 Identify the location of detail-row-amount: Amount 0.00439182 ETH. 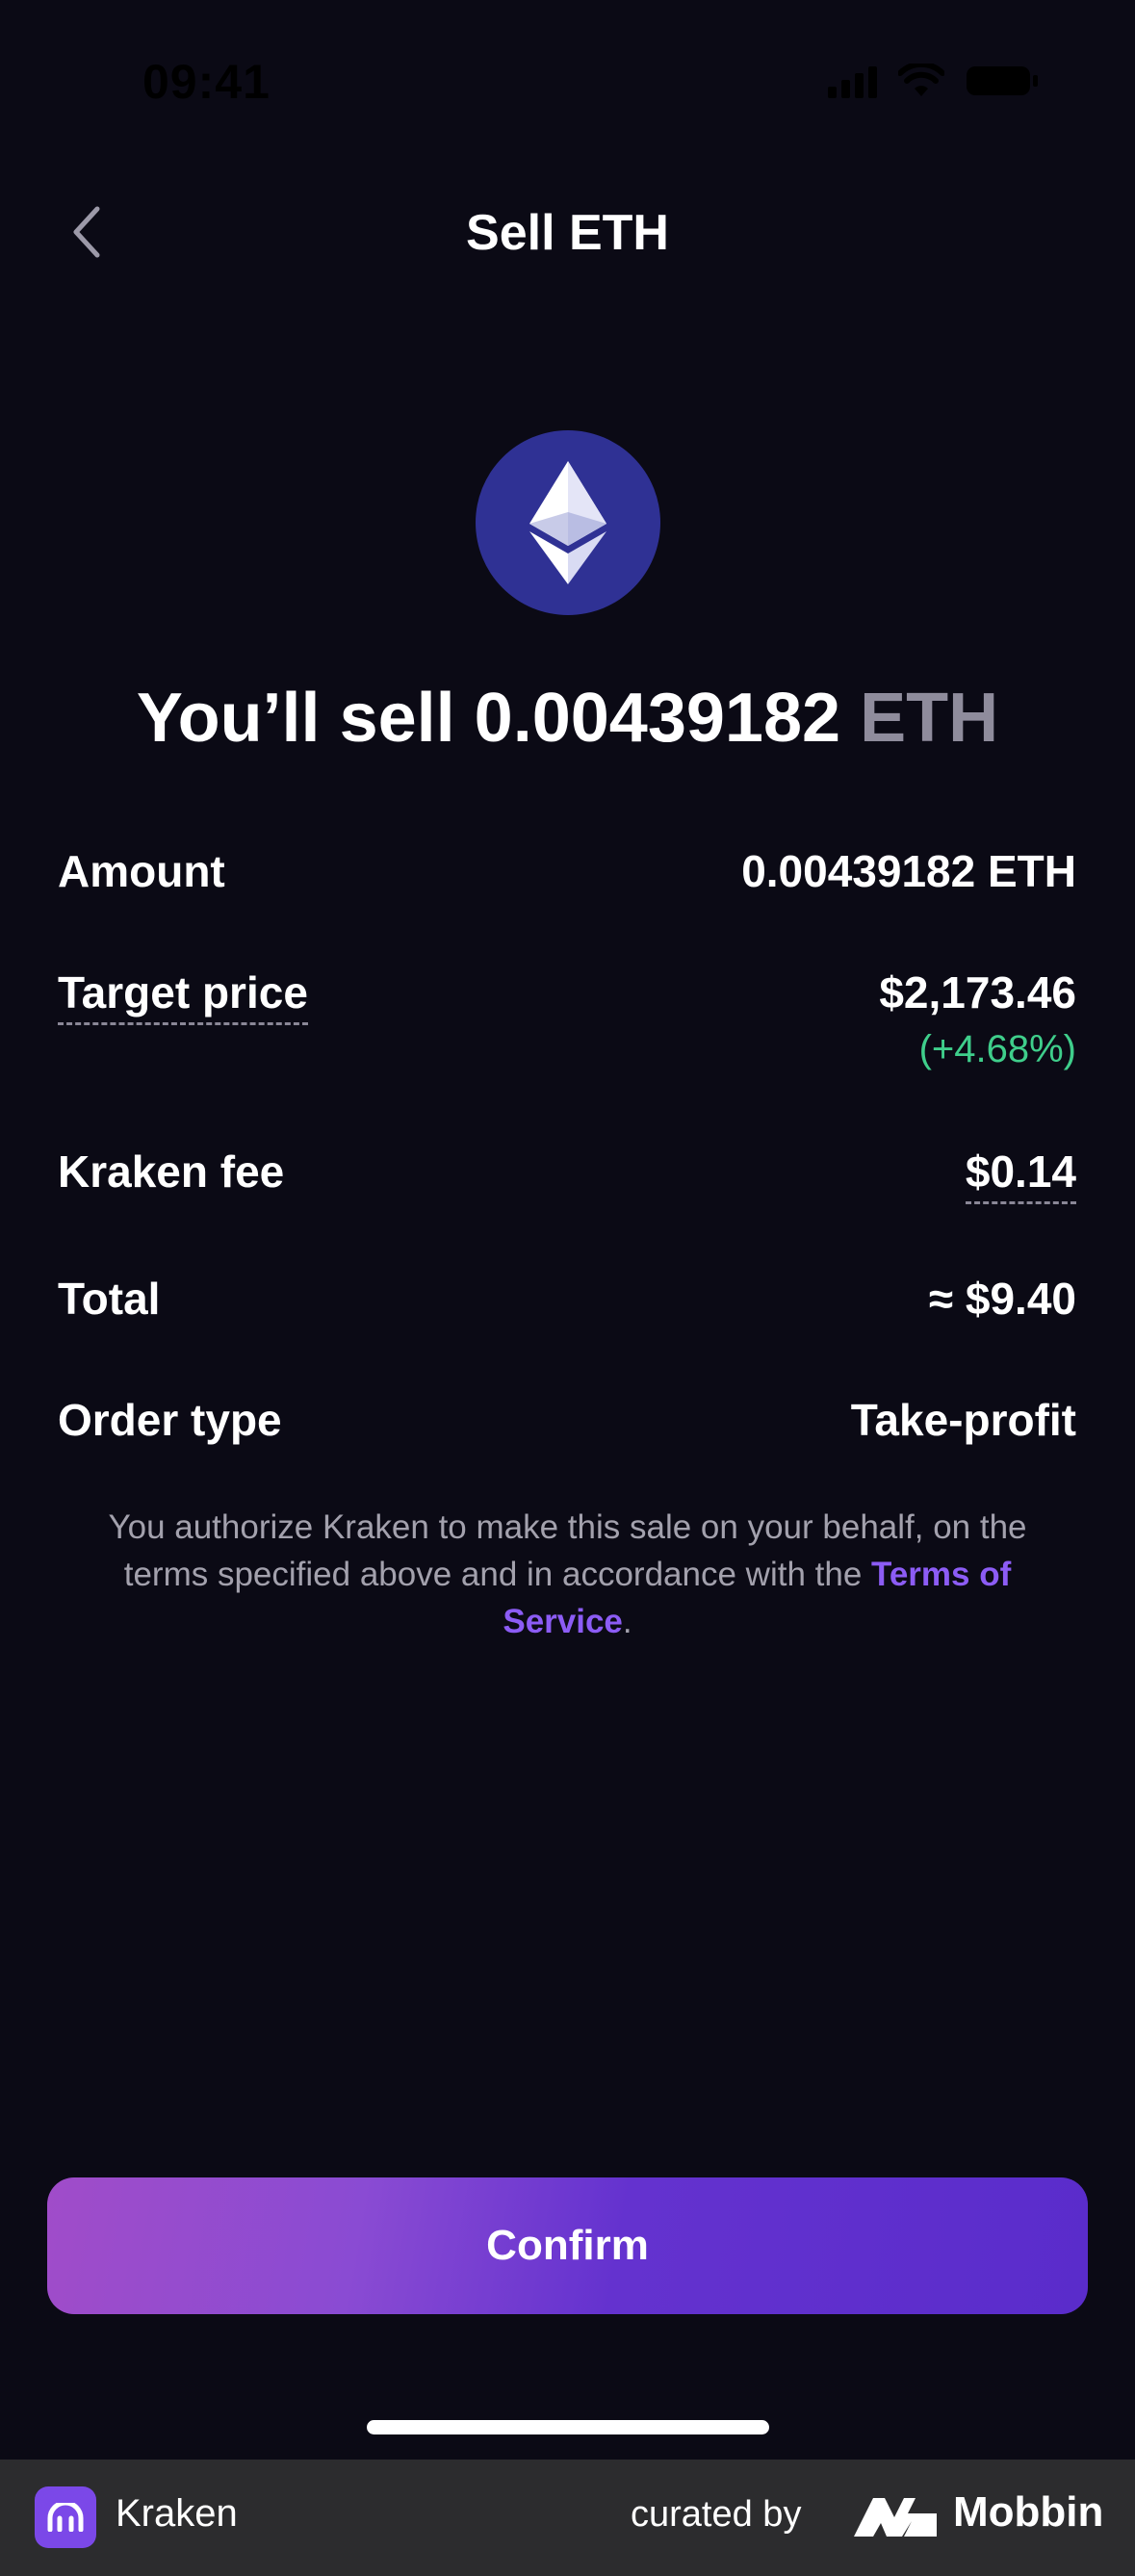
(567, 871).